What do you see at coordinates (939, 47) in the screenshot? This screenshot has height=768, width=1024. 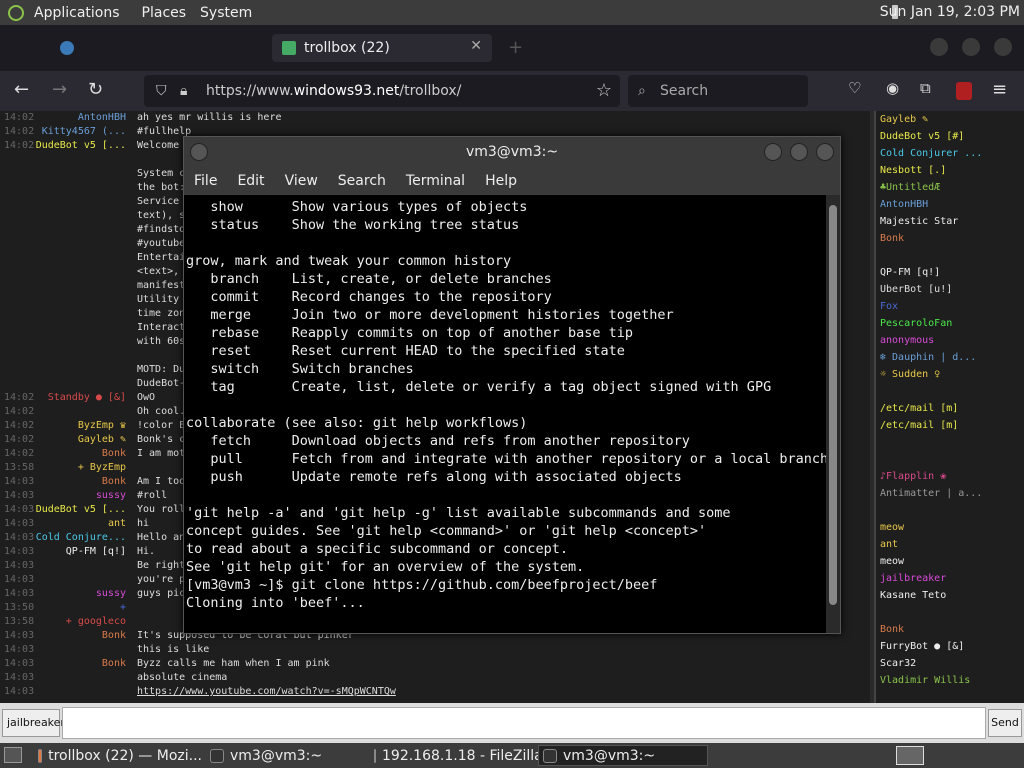 I see `minimize-icon` at bounding box center [939, 47].